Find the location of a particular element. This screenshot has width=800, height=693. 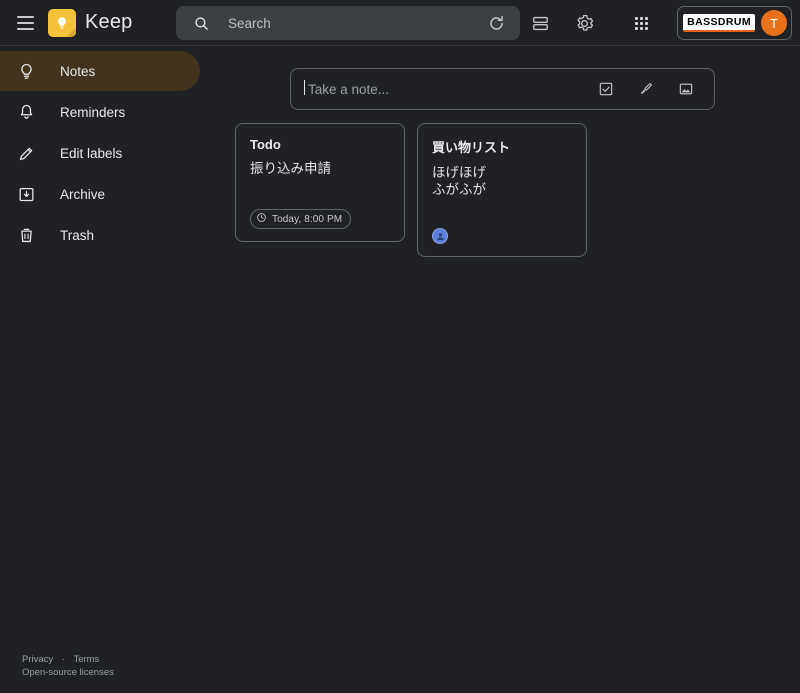

note-footer: Today, 8:00 PM is located at coordinates (320, 219).